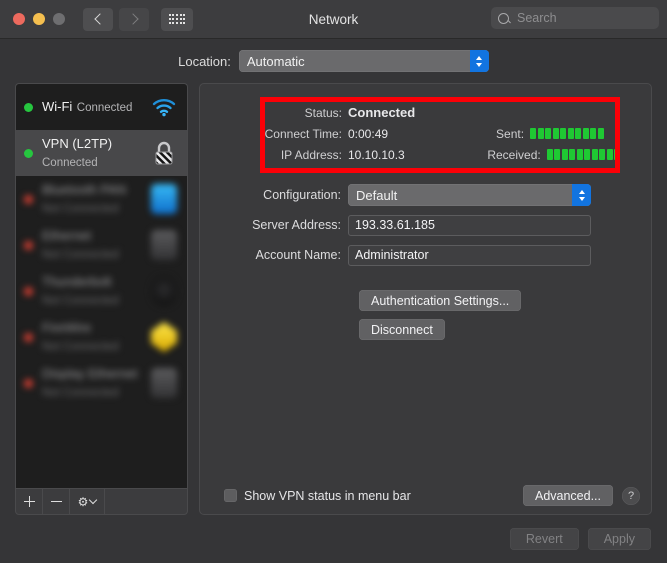  Describe the element at coordinates (164, 291) in the screenshot. I see `thunderbolt-icon` at that location.